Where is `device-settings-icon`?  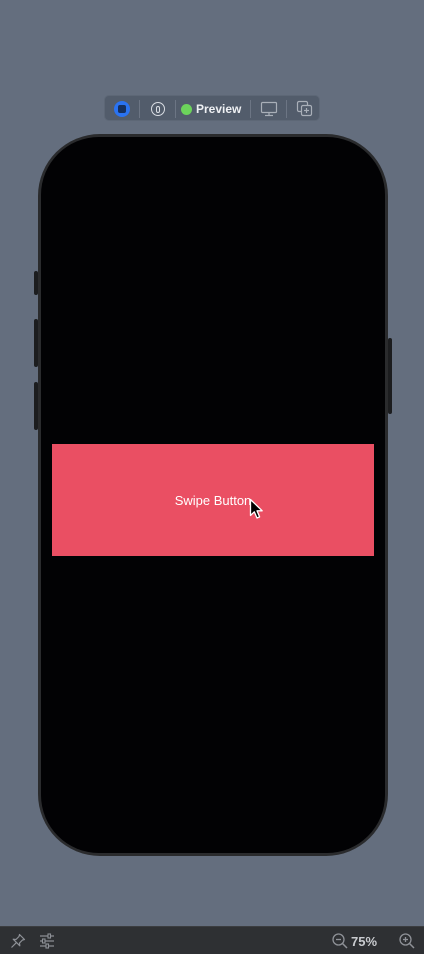 device-settings-icon is located at coordinates (269, 109).